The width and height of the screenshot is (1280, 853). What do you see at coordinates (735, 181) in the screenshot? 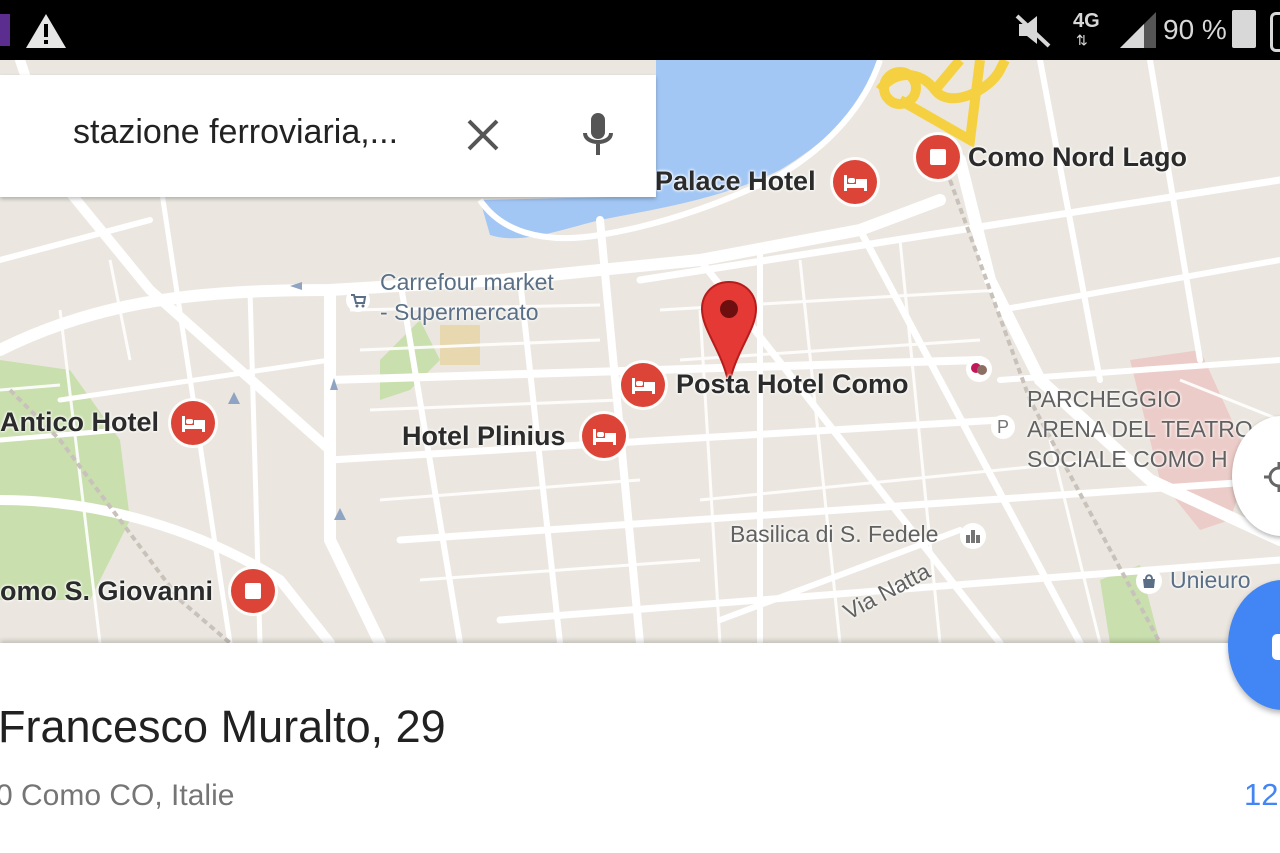
I see `poi-label-palace-hotel: Palace Hotel` at bounding box center [735, 181].